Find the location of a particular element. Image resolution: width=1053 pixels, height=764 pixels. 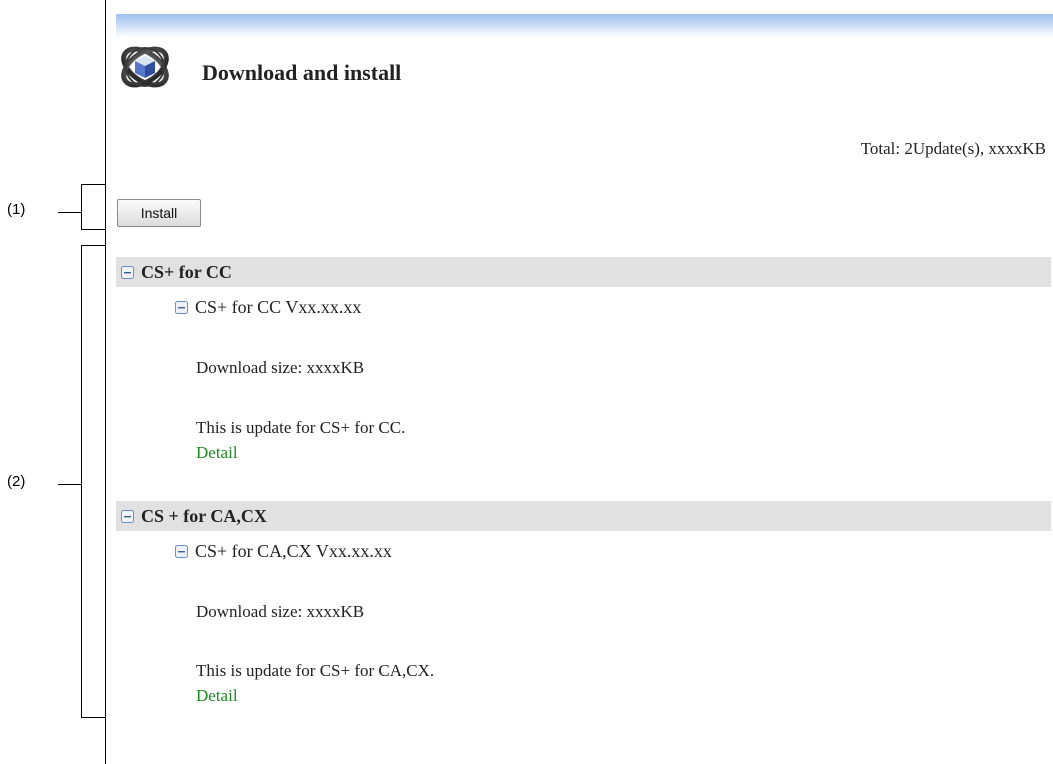

callout-1-leader is located at coordinates (69, 212).